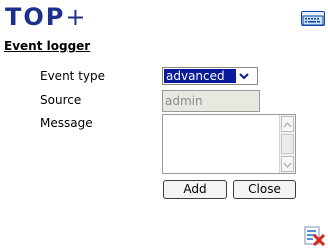 The width and height of the screenshot is (328, 250). I want to click on scroll-down-button, so click(287, 164).